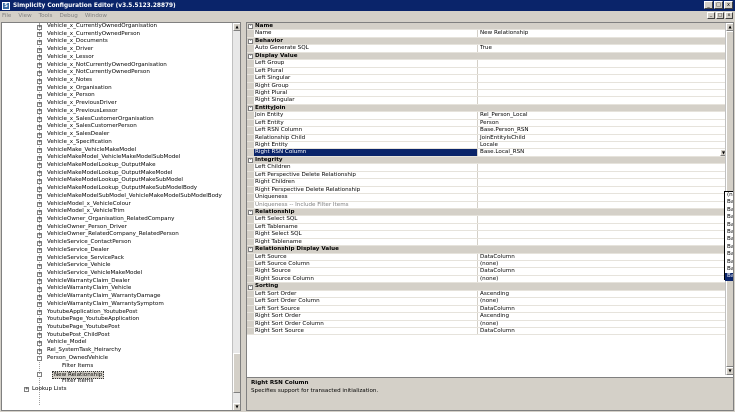  I want to click on property-row: Right Plural, so click(487, 93).